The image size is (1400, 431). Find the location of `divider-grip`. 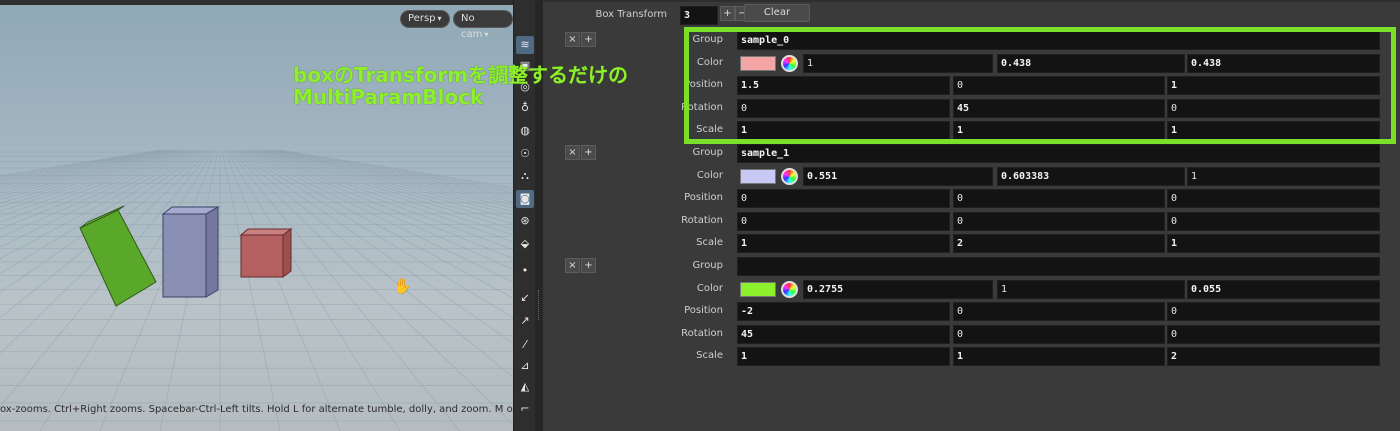

divider-grip is located at coordinates (539, 305).